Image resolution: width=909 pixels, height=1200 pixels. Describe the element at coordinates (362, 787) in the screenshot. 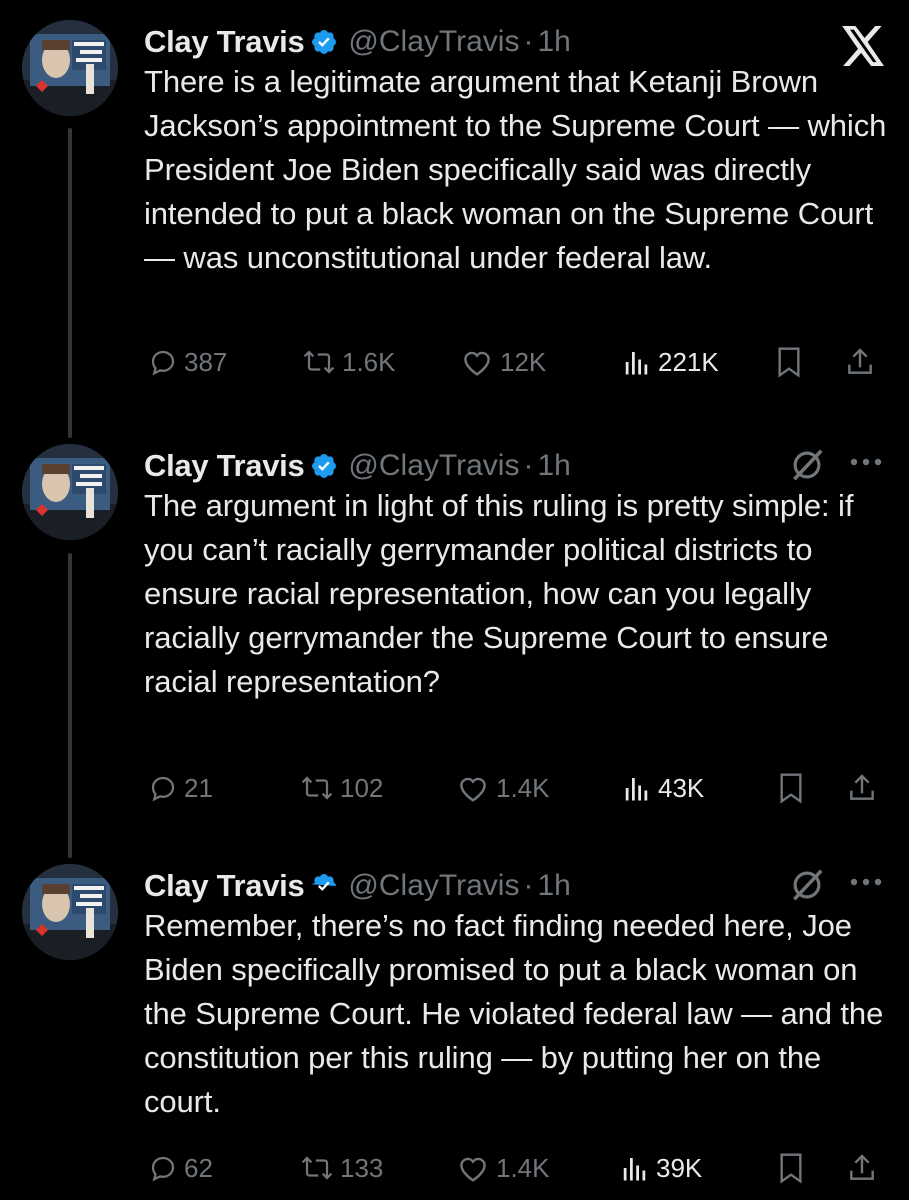

I see `repost-count: 102` at that location.